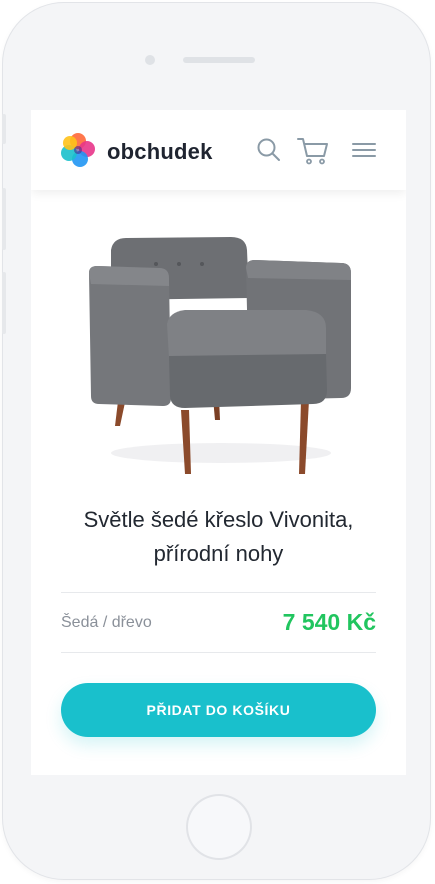 The image size is (435, 884). What do you see at coordinates (4, 303) in the screenshot?
I see `volume-down-button` at bounding box center [4, 303].